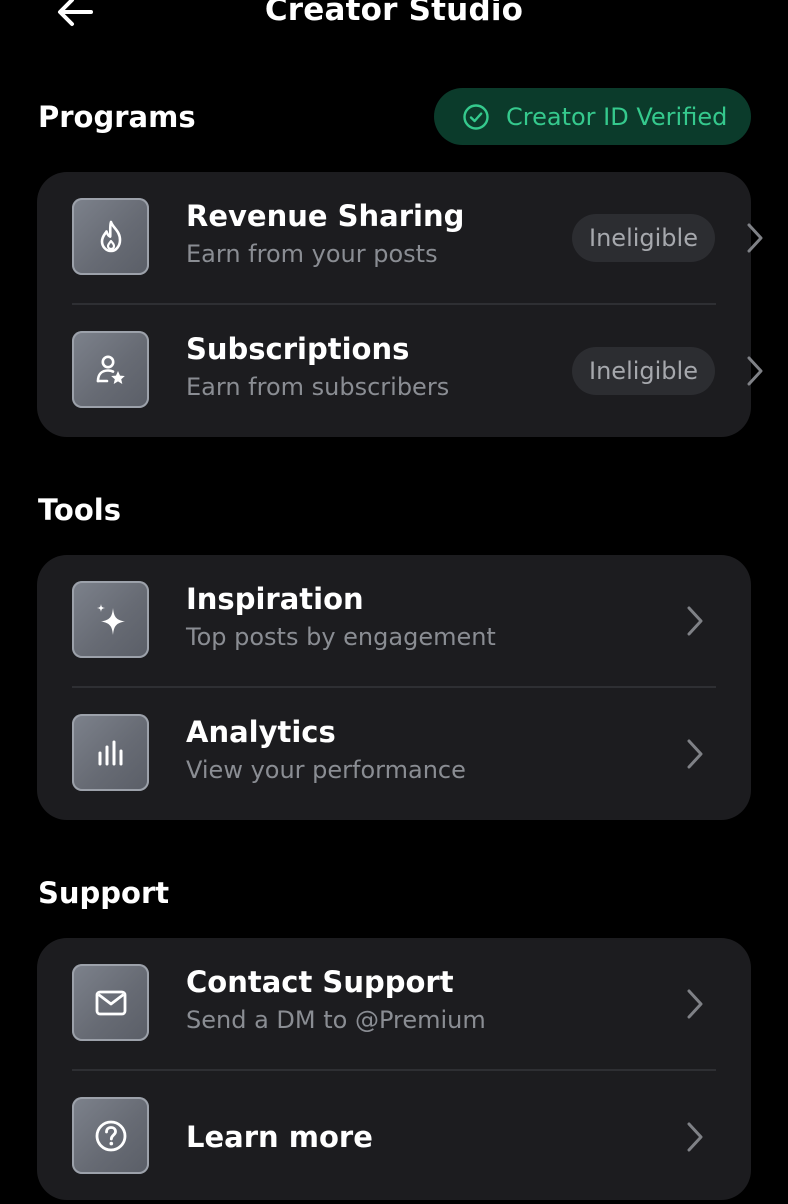 This screenshot has height=1204, width=788. Describe the element at coordinates (326, 770) in the screenshot. I see `row-subtitle: View your performance` at that location.